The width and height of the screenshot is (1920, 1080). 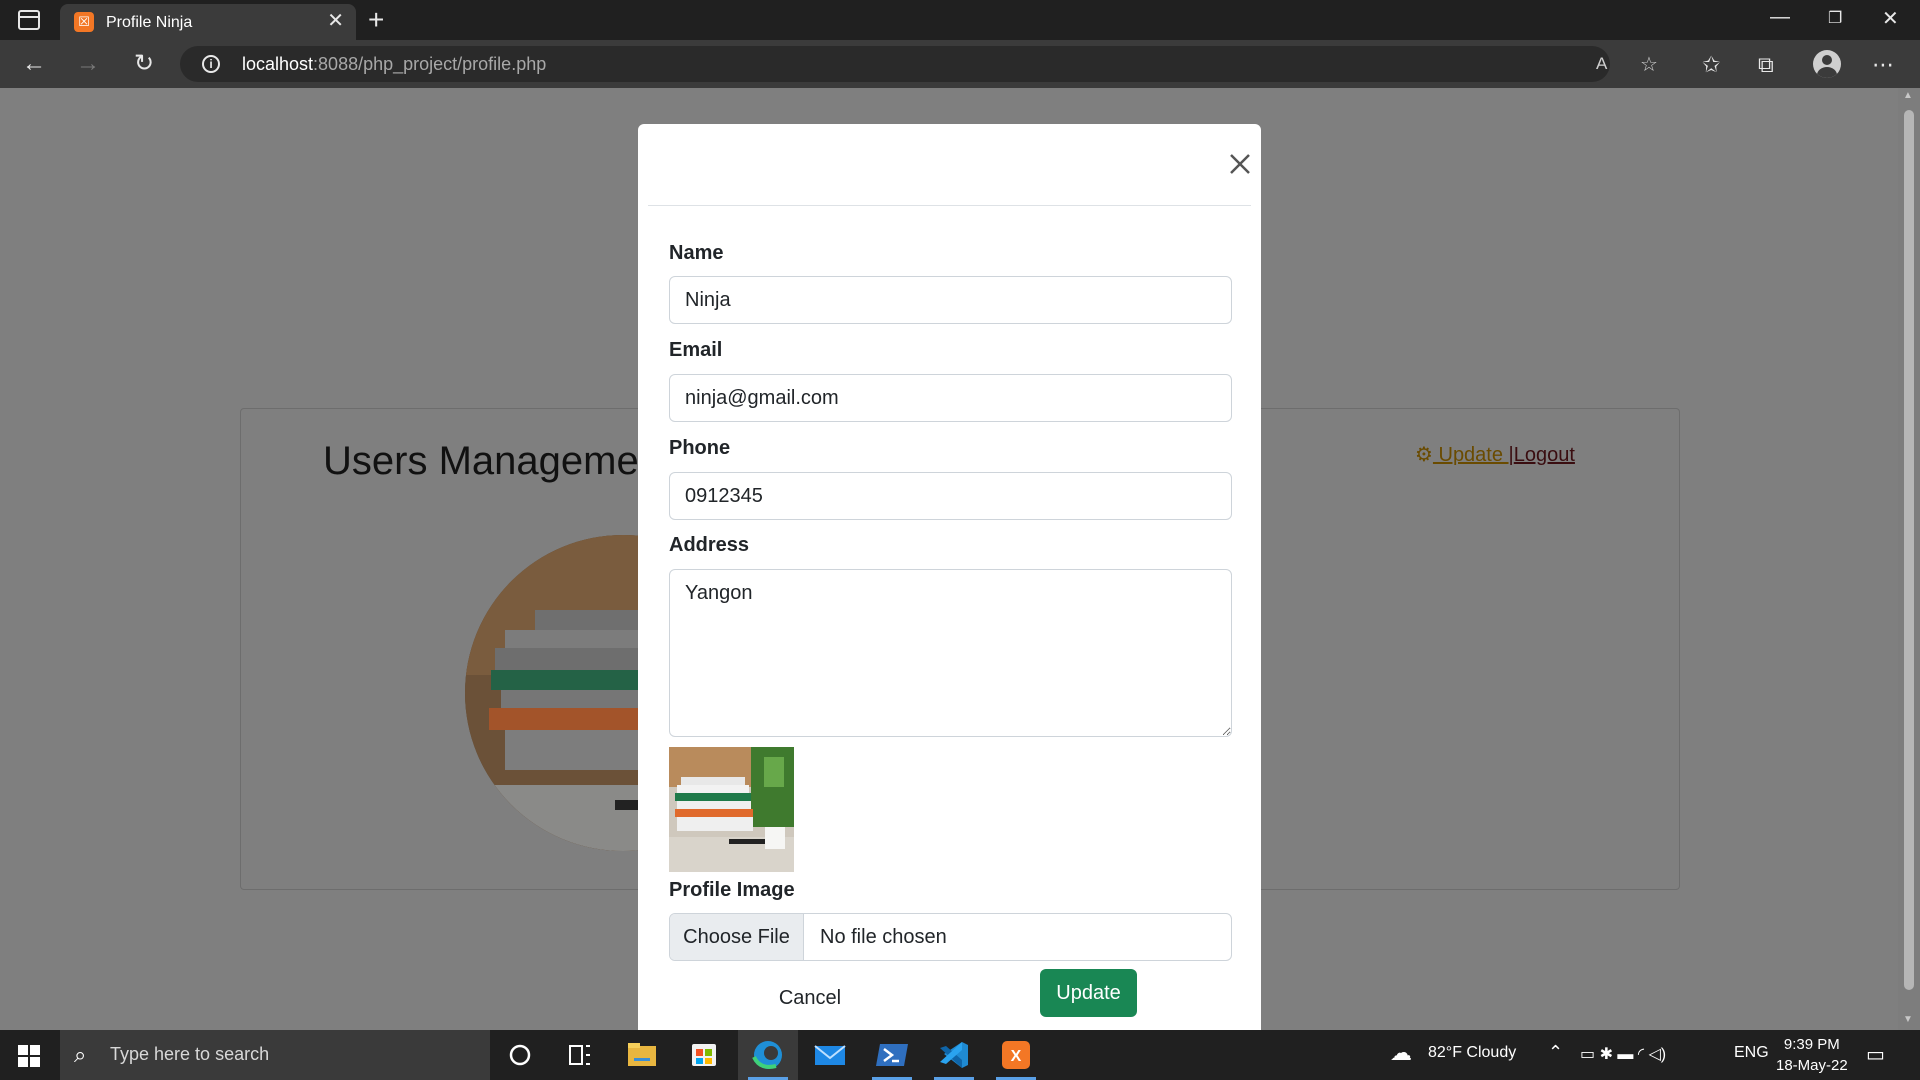 What do you see at coordinates (190, 1054) in the screenshot?
I see `search-placeholder: Type here to search` at bounding box center [190, 1054].